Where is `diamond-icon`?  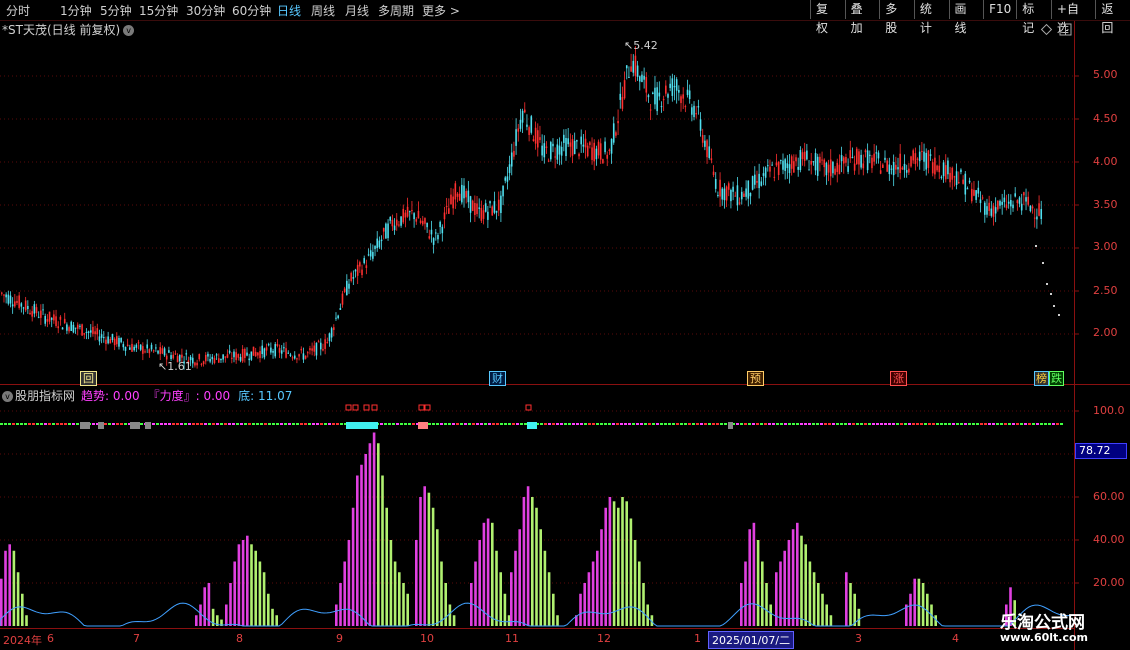
diamond-icon is located at coordinates (1046, 29).